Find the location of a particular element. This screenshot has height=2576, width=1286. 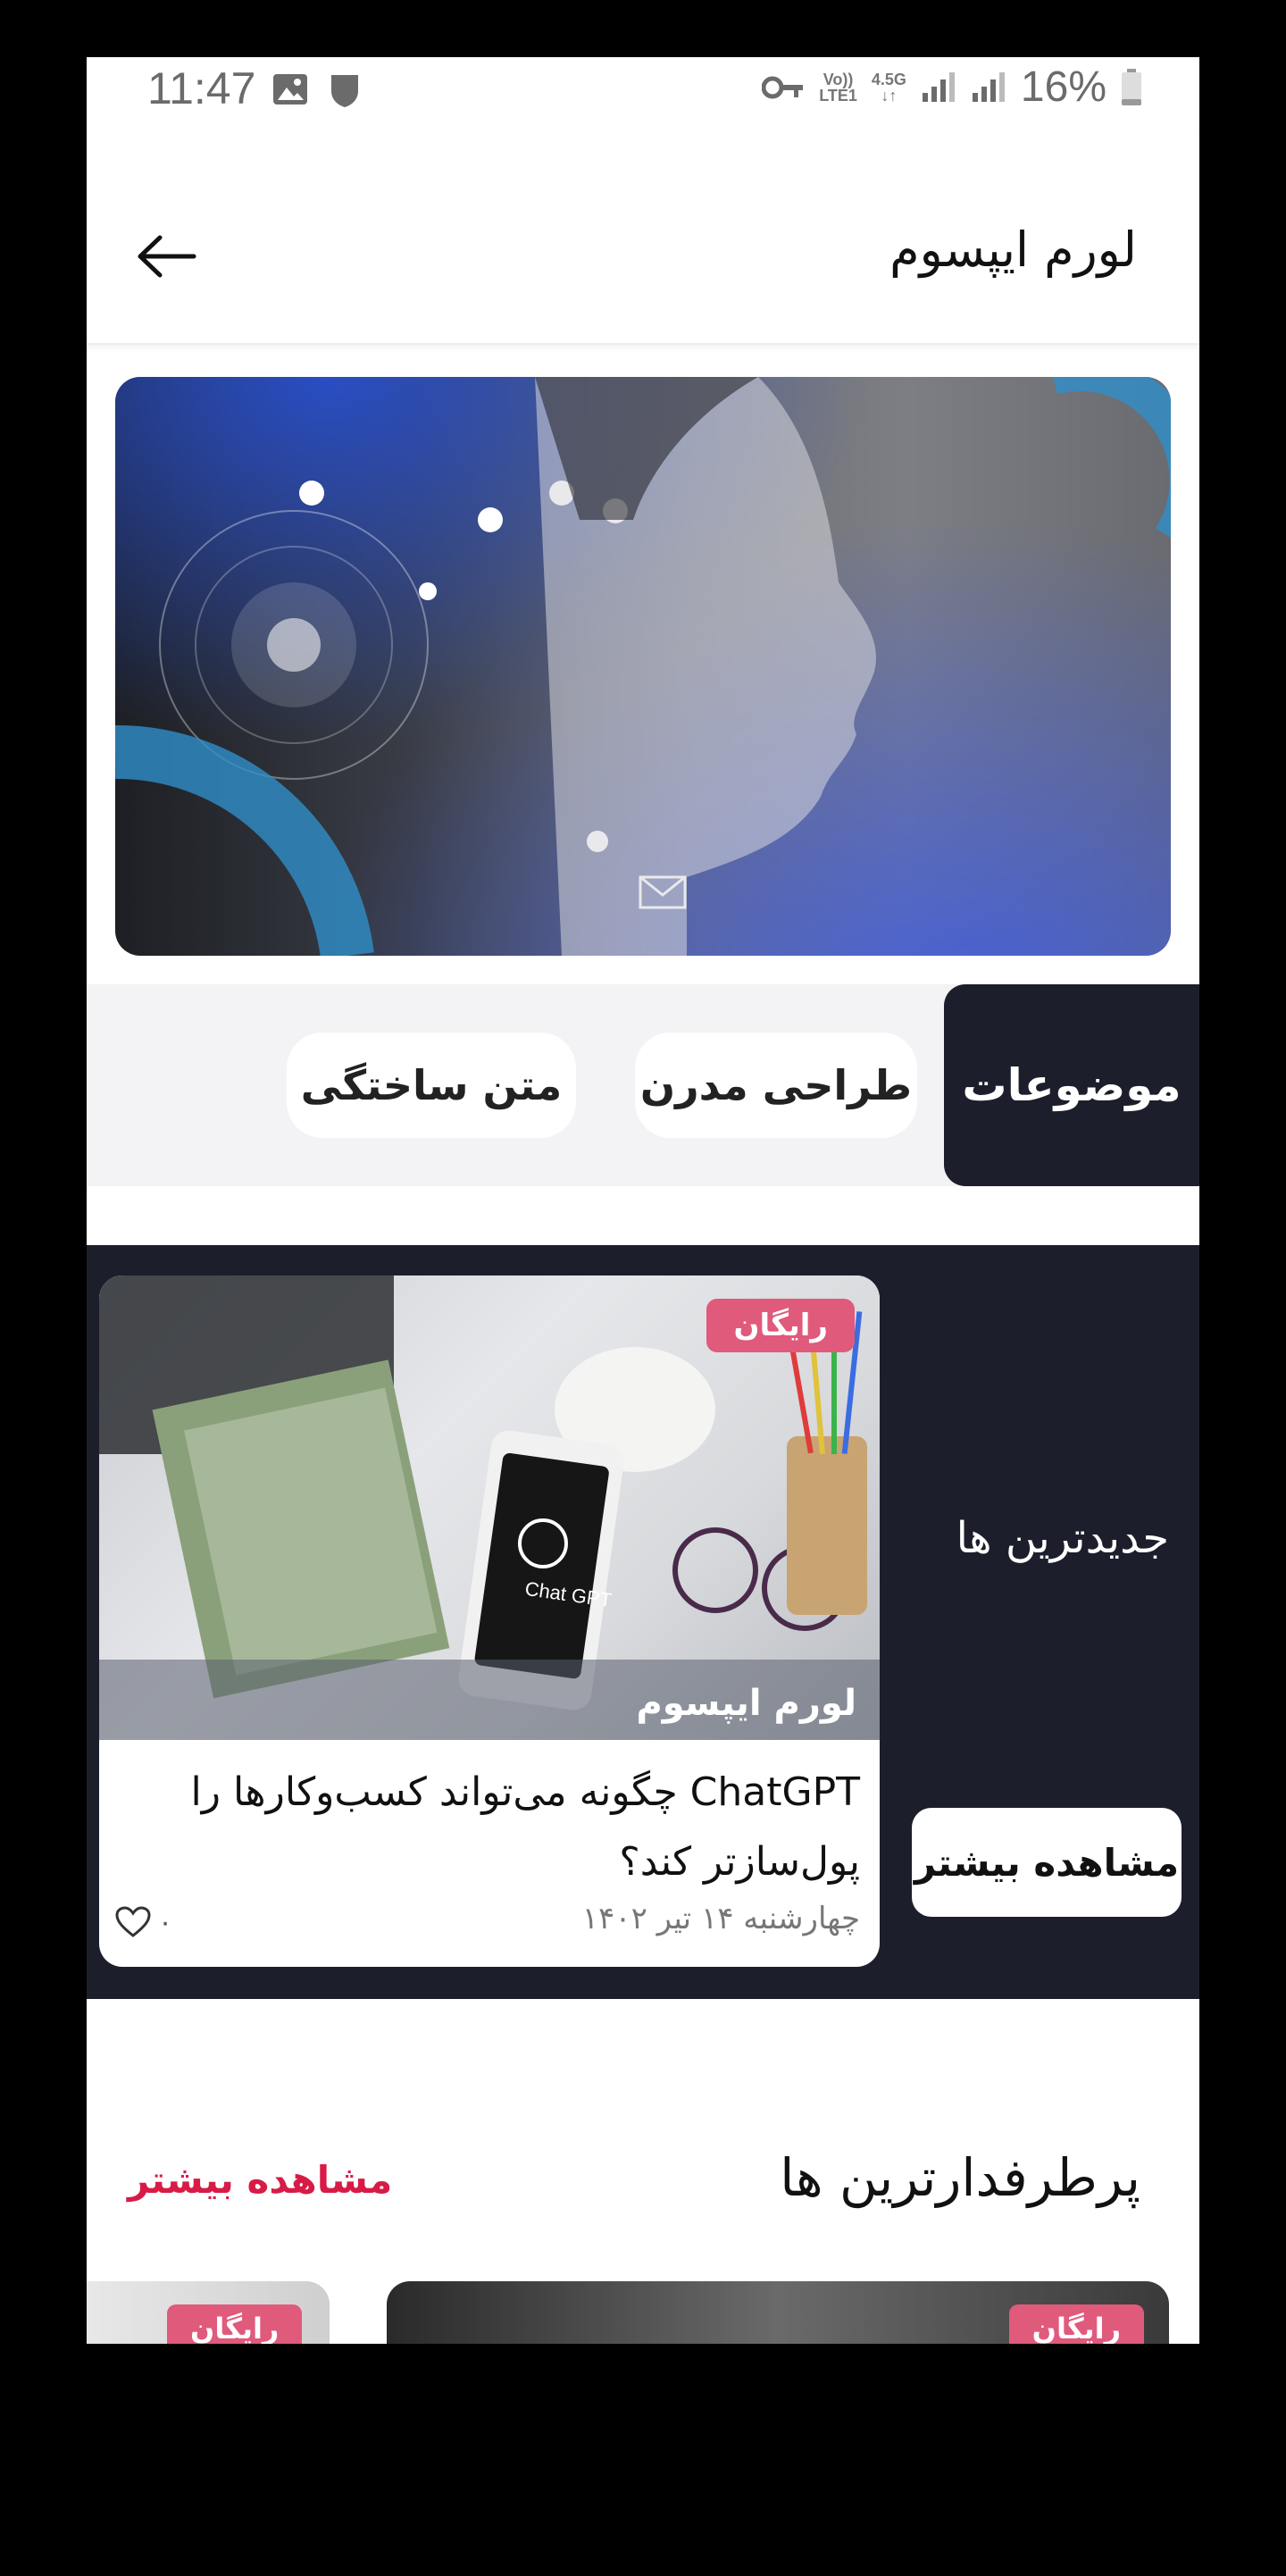

network-speed: 4.5G ↓↑ is located at coordinates (889, 88).